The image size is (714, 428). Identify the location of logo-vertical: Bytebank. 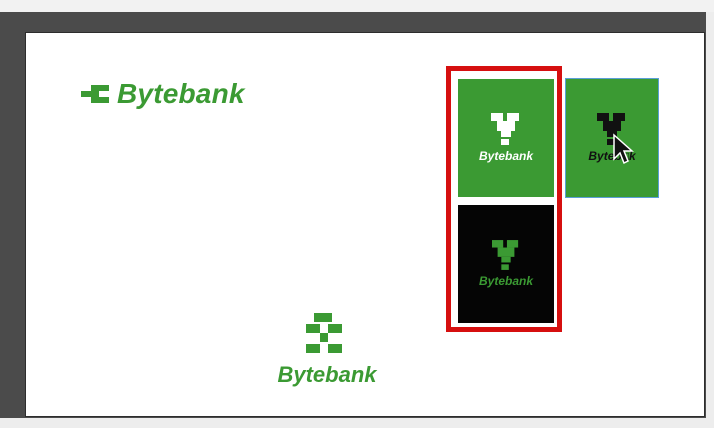
(327, 350).